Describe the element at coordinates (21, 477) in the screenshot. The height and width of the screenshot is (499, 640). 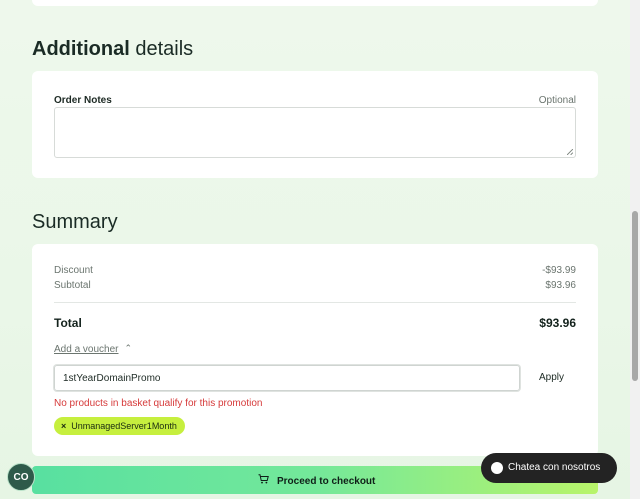
I see `co-badge: CO` at that location.